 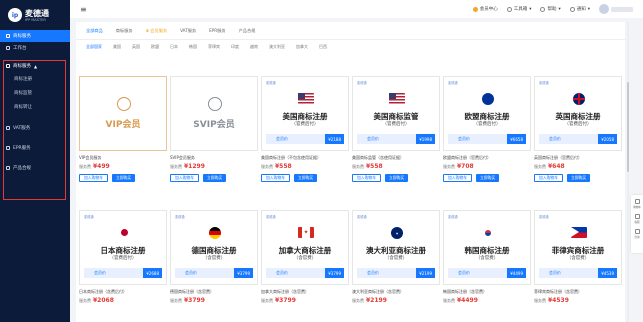 What do you see at coordinates (277, 47) in the screenshot?
I see `country-tab: 澳大利亚` at bounding box center [277, 47].